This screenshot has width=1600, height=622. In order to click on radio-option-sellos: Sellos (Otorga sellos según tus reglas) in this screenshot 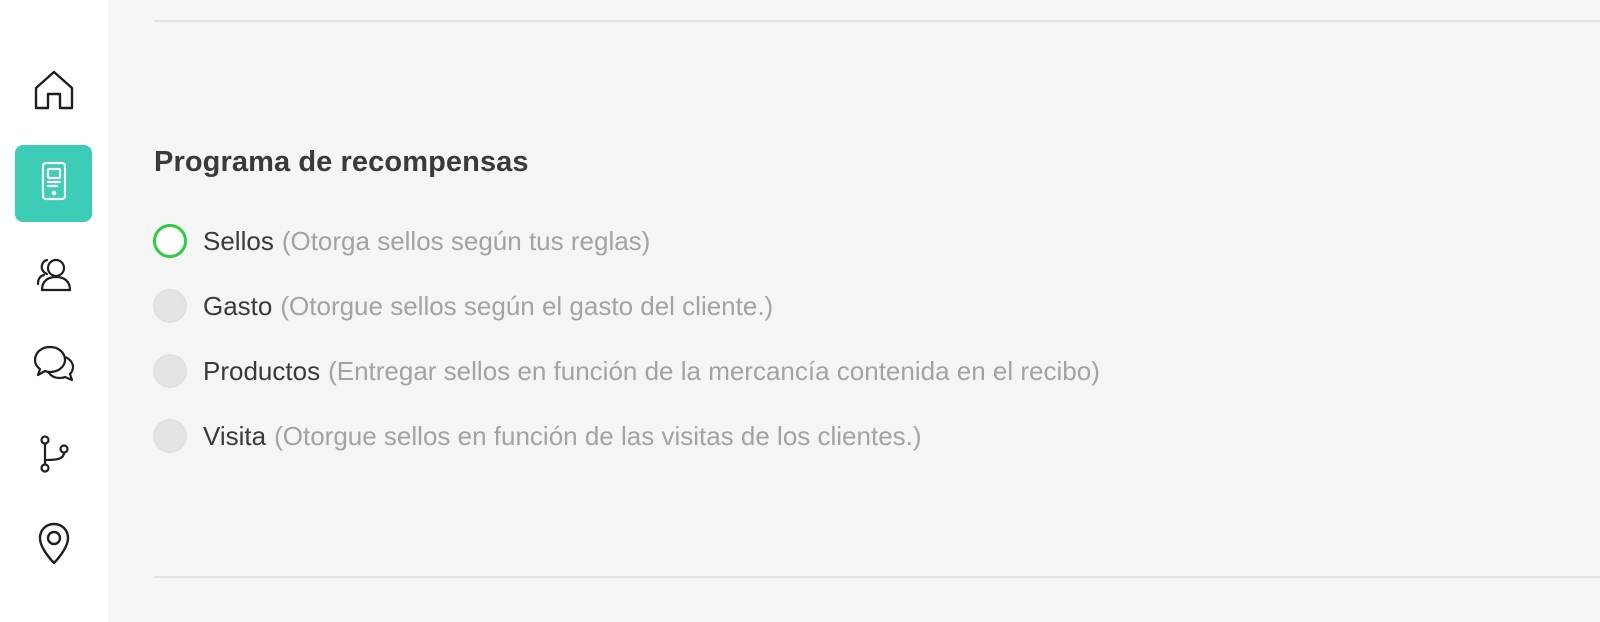, I will do `click(401, 241)`.